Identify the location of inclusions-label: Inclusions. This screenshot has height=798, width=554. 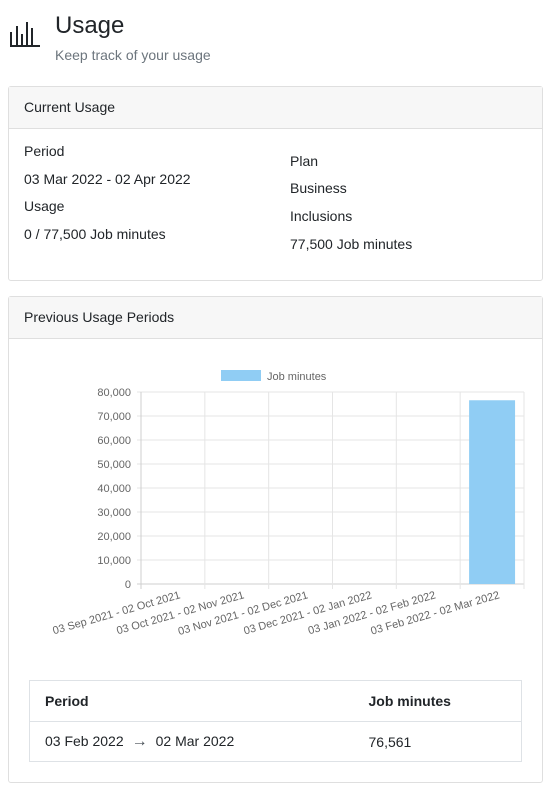
(321, 216).